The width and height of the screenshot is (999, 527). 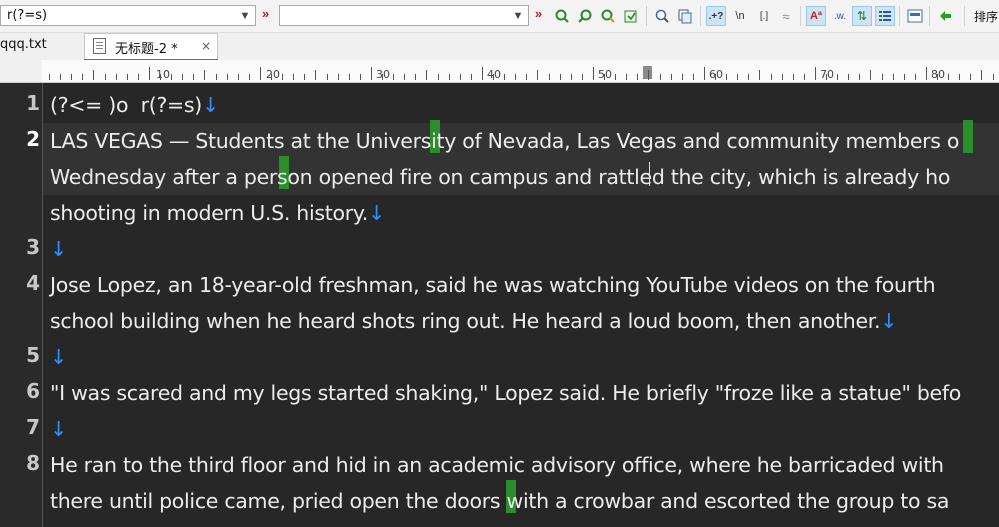 I want to click on replace-icon, so click(x=631, y=16).